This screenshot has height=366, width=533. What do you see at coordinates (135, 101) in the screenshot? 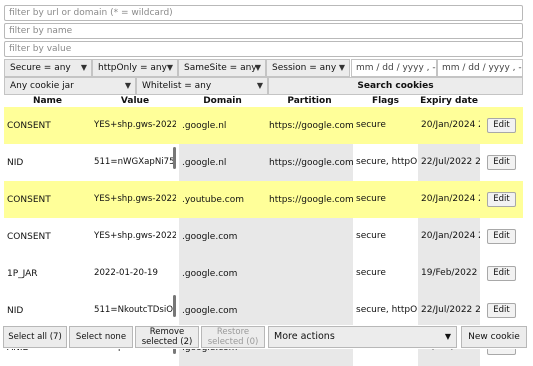
I see `column-header-value: Value` at bounding box center [135, 101].